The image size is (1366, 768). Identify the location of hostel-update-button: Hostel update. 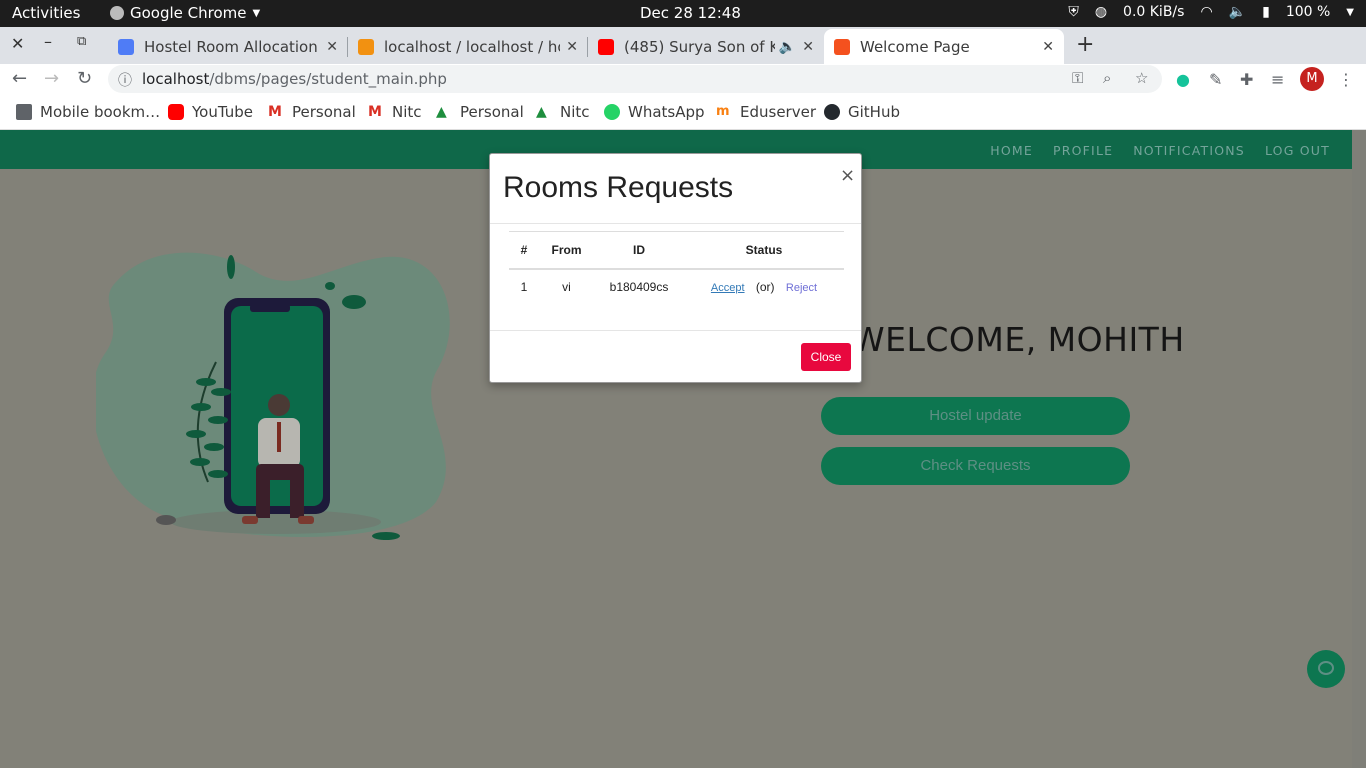
(975, 416).